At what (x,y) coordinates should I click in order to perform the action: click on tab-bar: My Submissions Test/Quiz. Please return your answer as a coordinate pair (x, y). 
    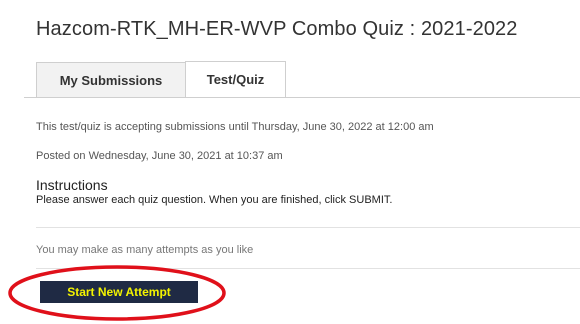
    Looking at the image, I should click on (161, 79).